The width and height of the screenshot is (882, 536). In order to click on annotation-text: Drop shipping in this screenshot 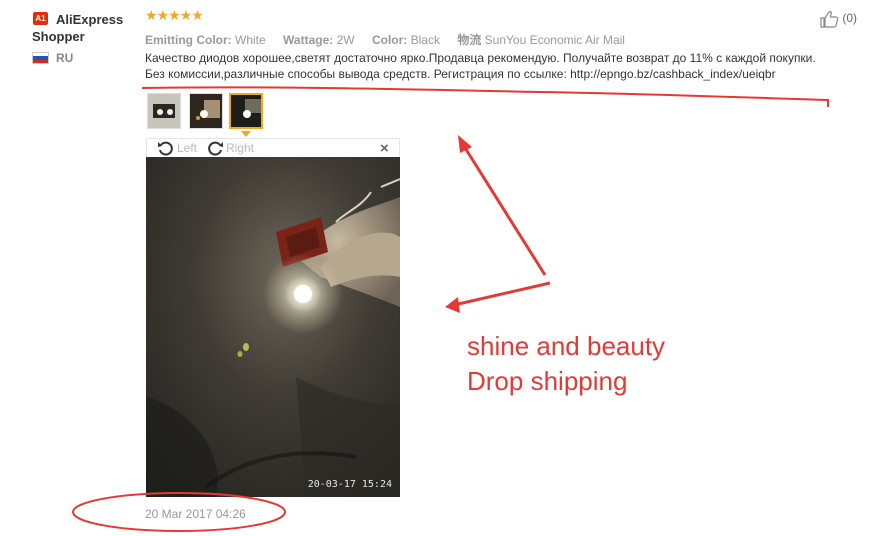, I will do `click(547, 381)`.